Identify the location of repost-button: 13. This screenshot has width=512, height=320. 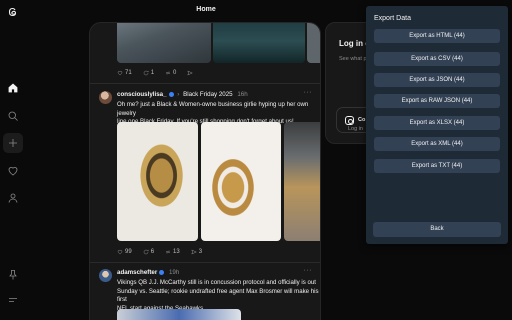
(172, 252).